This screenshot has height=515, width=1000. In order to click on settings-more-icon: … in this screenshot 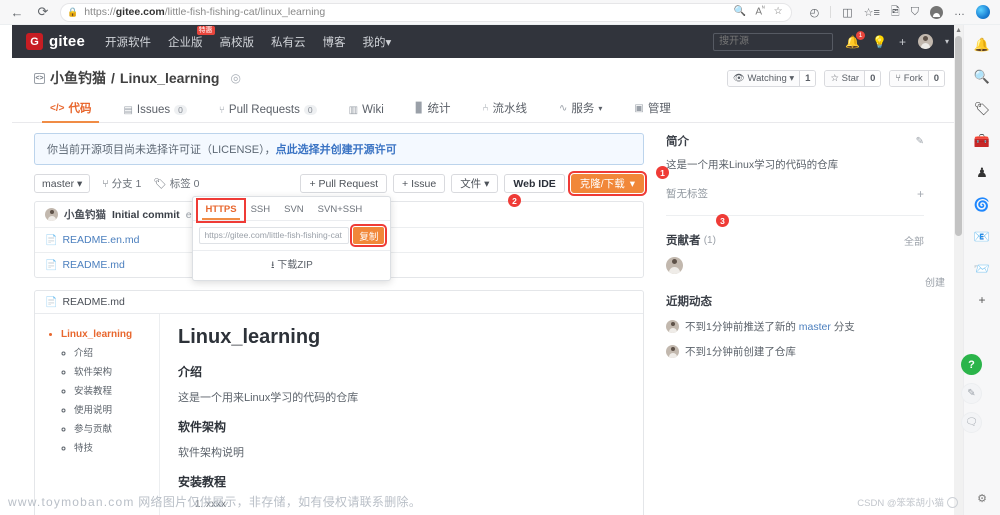, I will do `click(959, 12)`.